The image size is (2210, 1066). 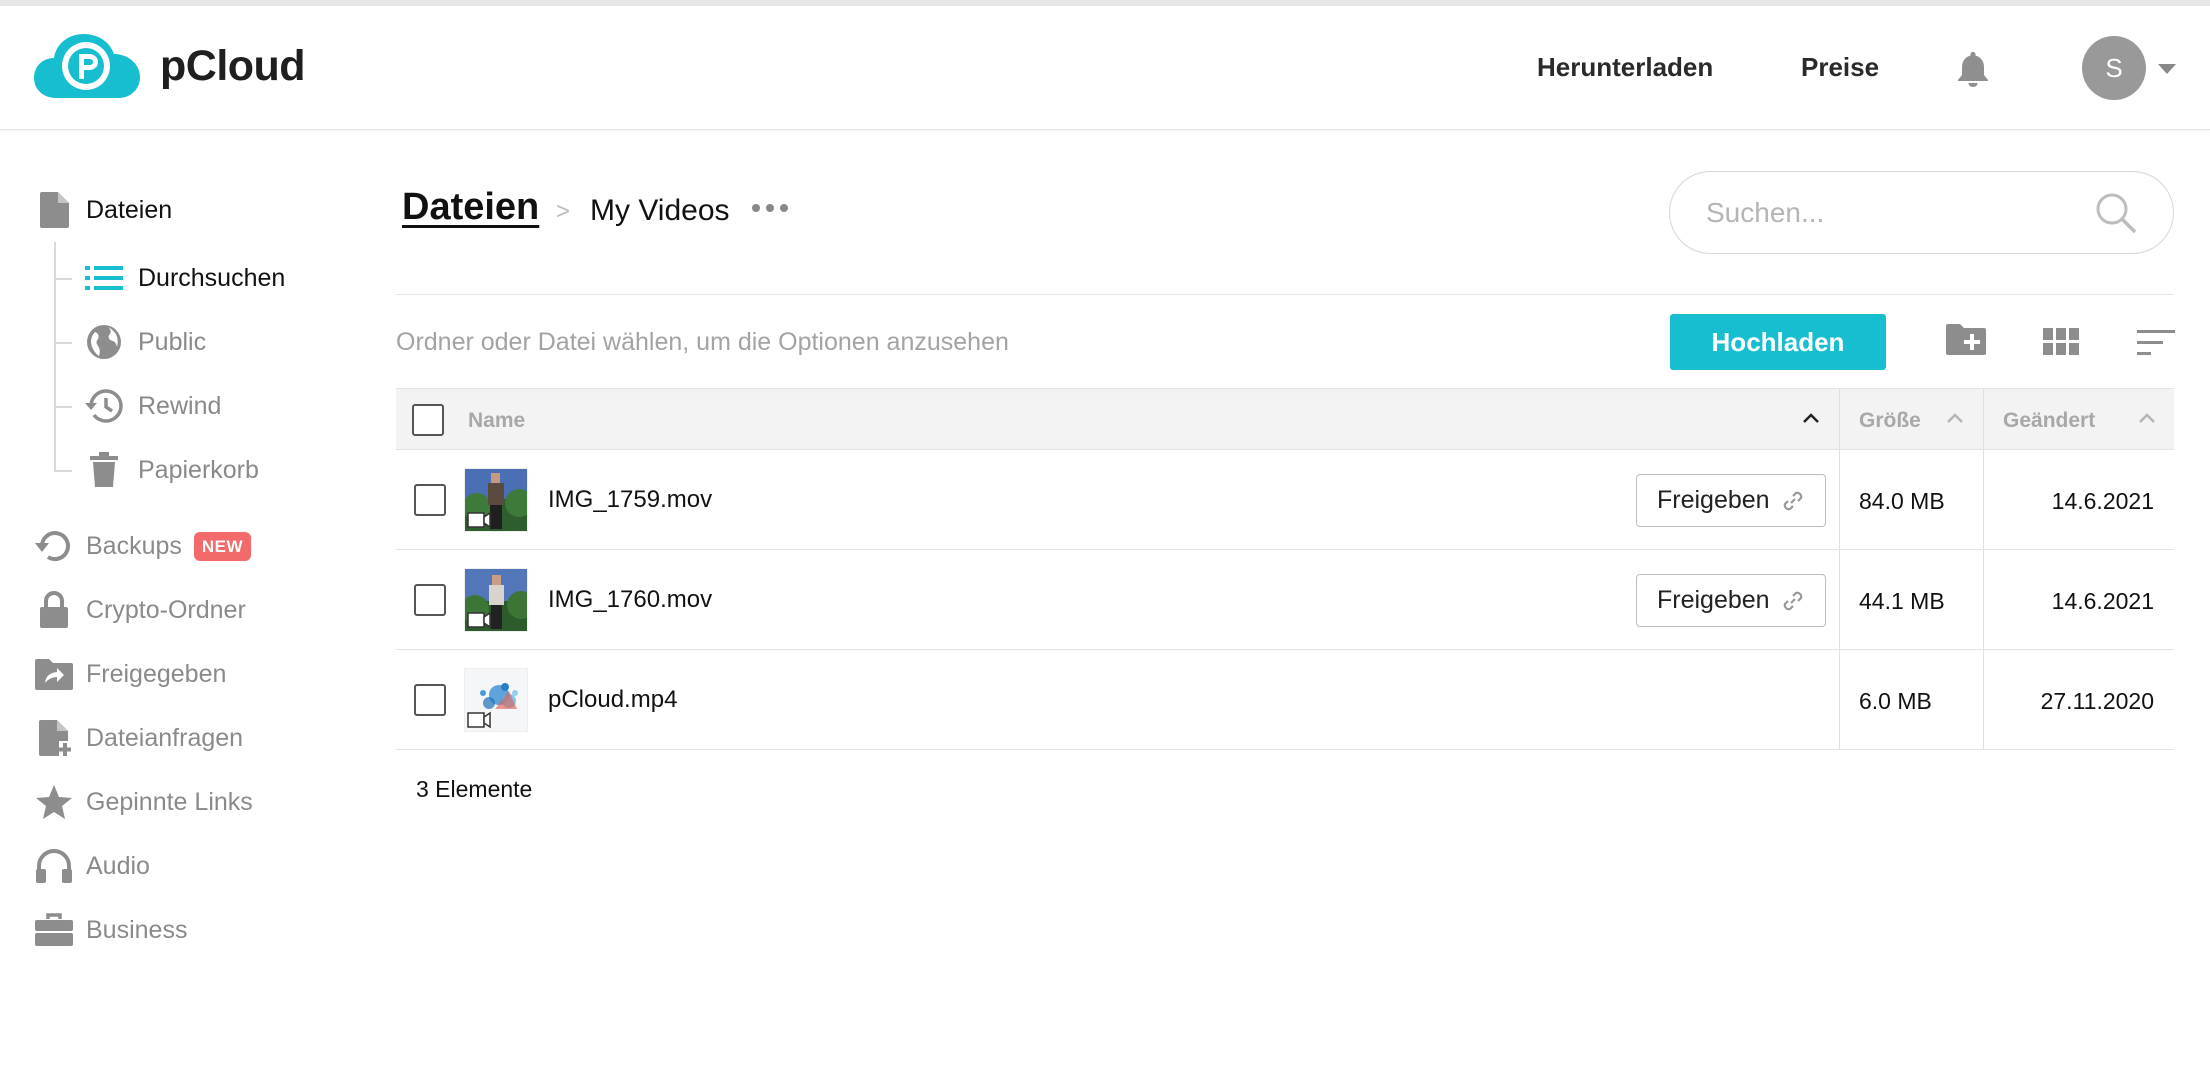 I want to click on sidebar-item-public: Public, so click(x=145, y=342).